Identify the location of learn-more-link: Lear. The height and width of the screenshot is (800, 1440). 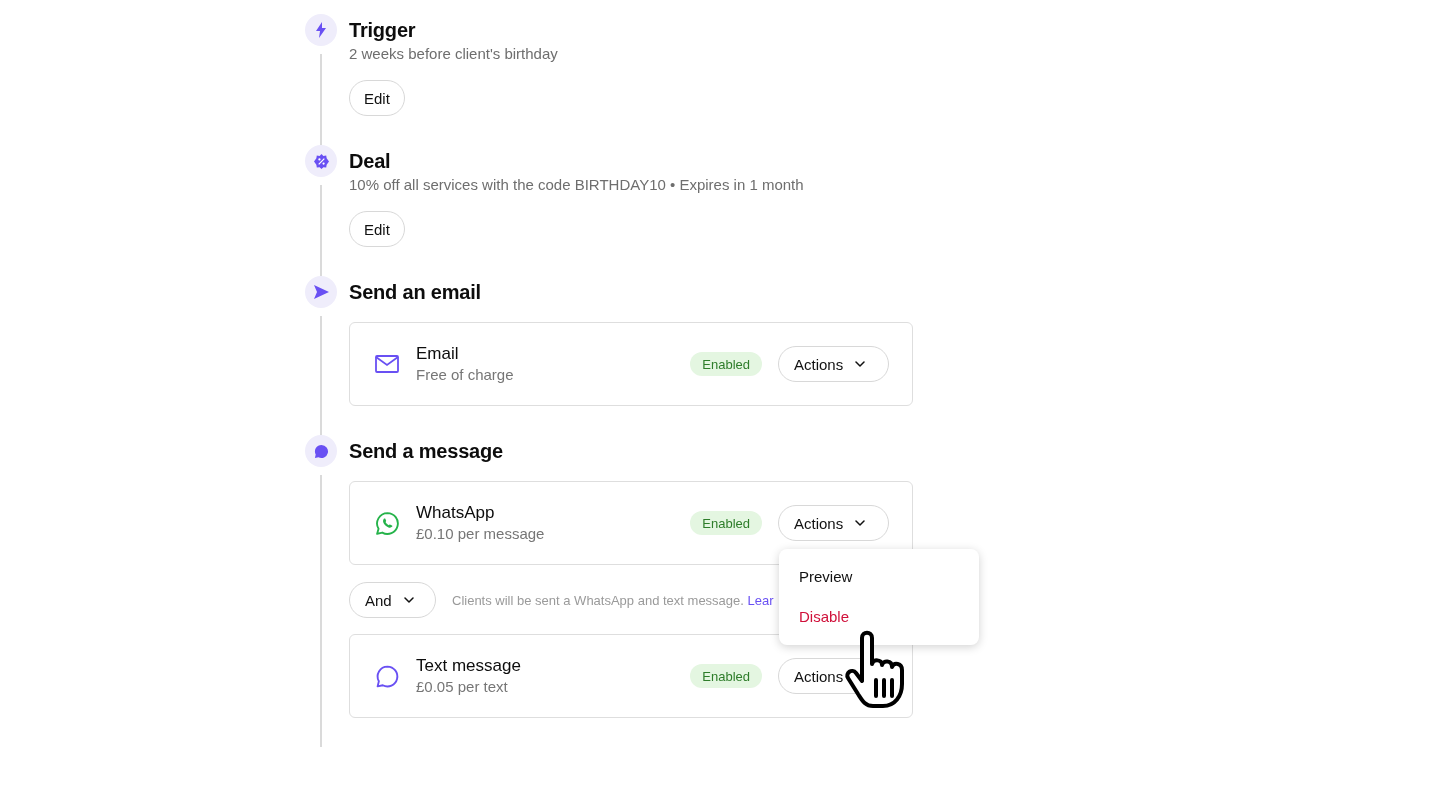
(760, 600).